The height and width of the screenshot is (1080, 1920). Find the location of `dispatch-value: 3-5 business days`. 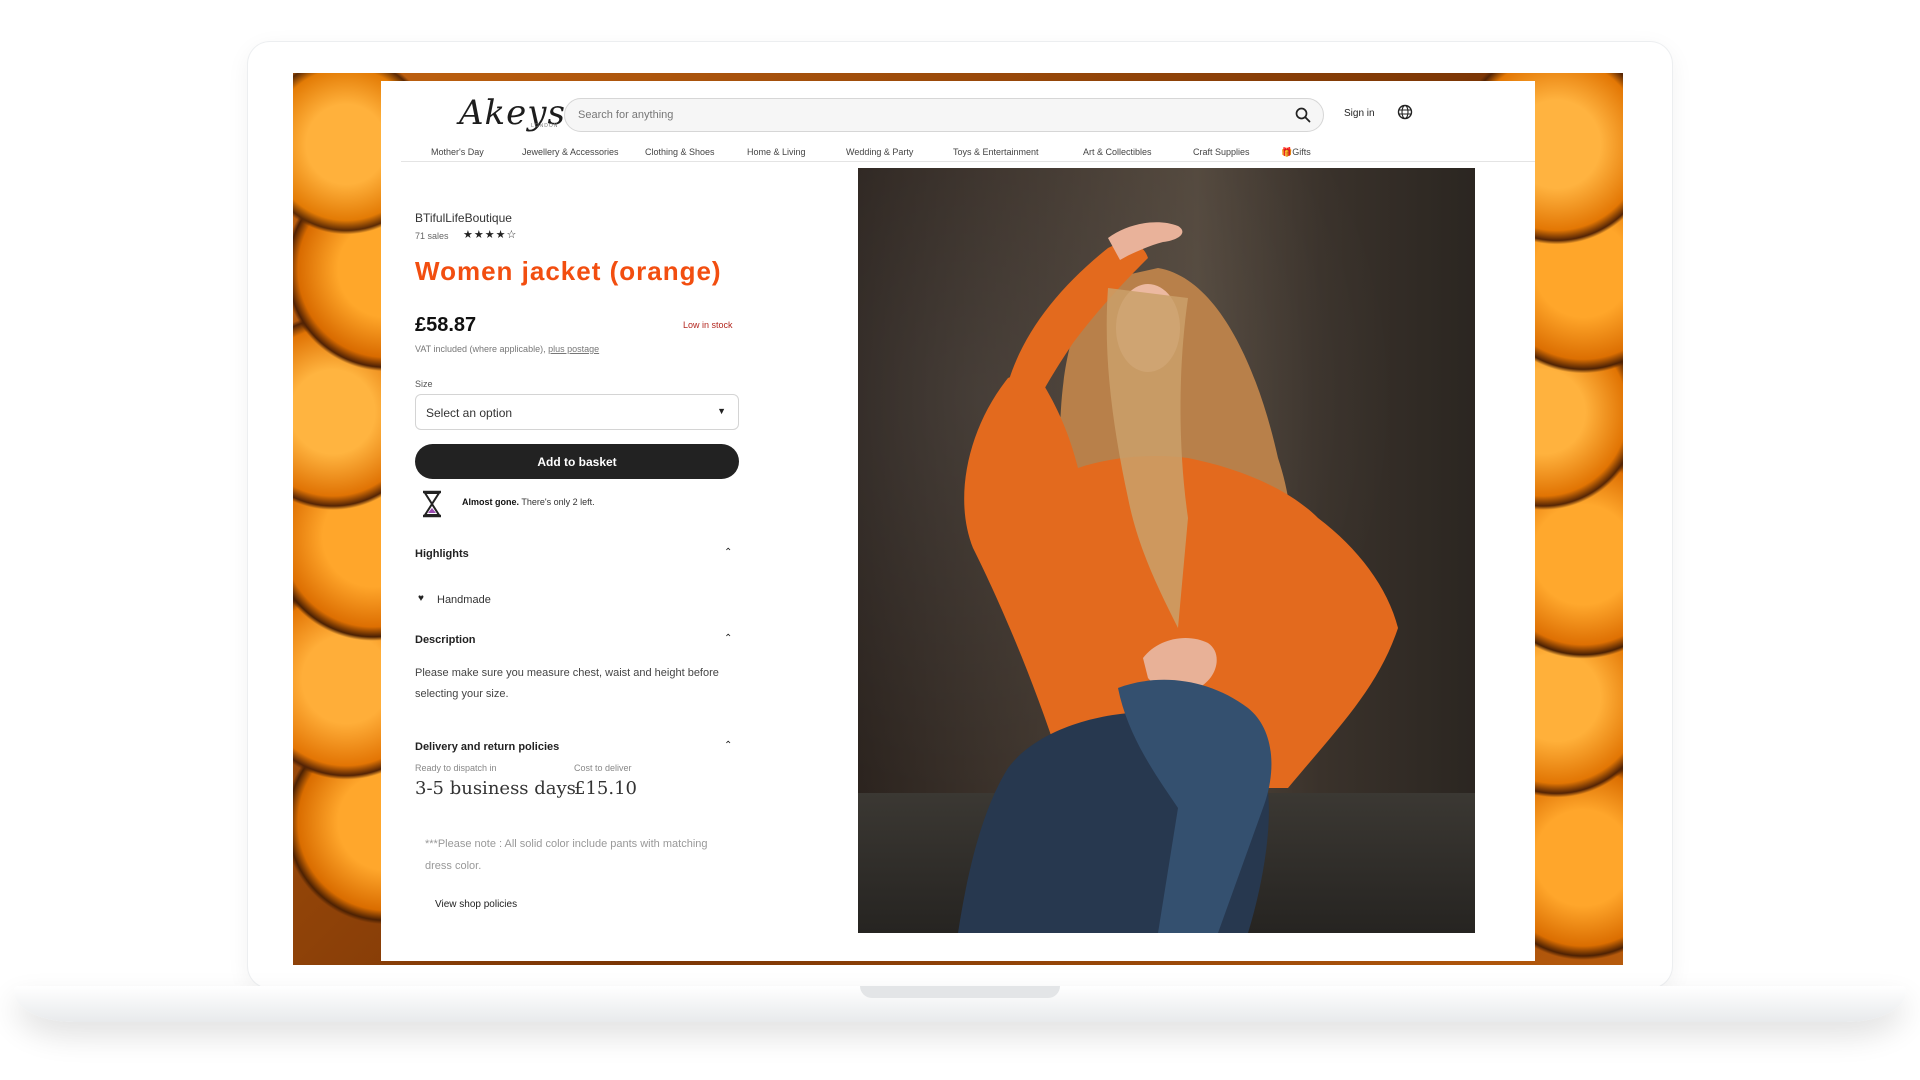

dispatch-value: 3-5 business days is located at coordinates (495, 788).